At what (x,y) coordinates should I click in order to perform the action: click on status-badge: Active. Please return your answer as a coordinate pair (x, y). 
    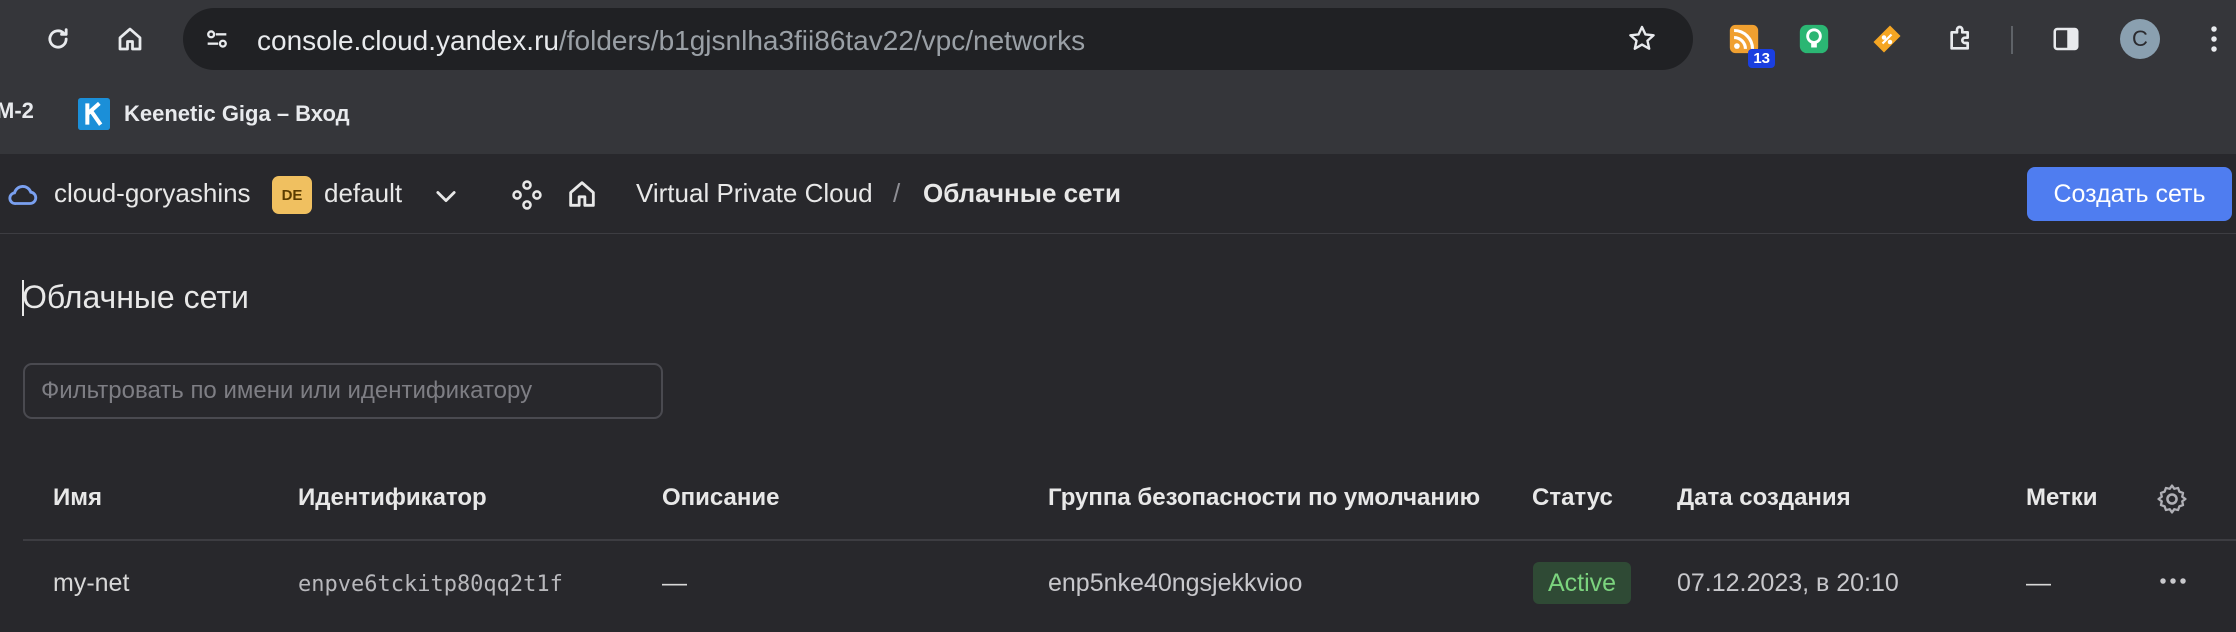
    Looking at the image, I should click on (1582, 583).